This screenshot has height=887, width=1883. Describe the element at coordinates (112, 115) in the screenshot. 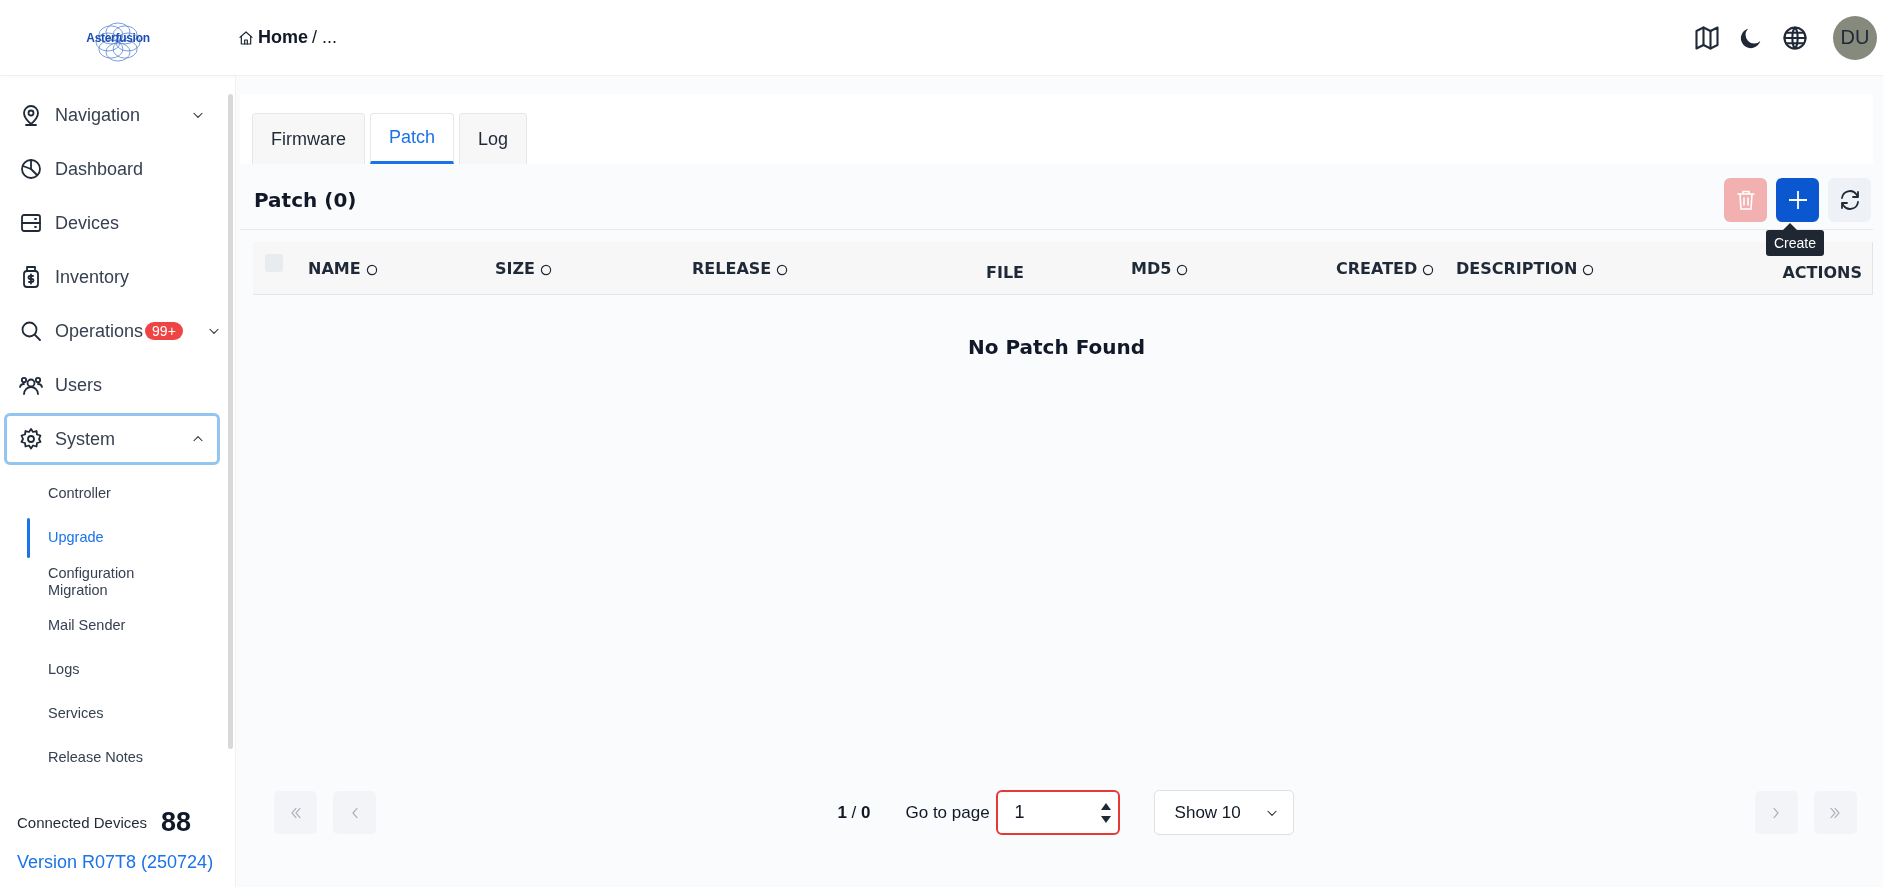

I see `sidebar-item: Navigation` at that location.